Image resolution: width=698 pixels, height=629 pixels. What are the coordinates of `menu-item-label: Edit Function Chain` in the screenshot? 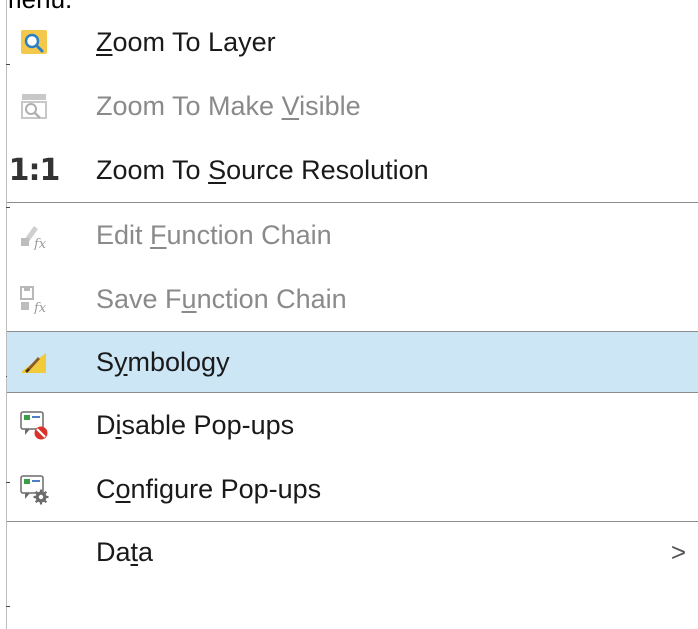 It's located at (214, 234).